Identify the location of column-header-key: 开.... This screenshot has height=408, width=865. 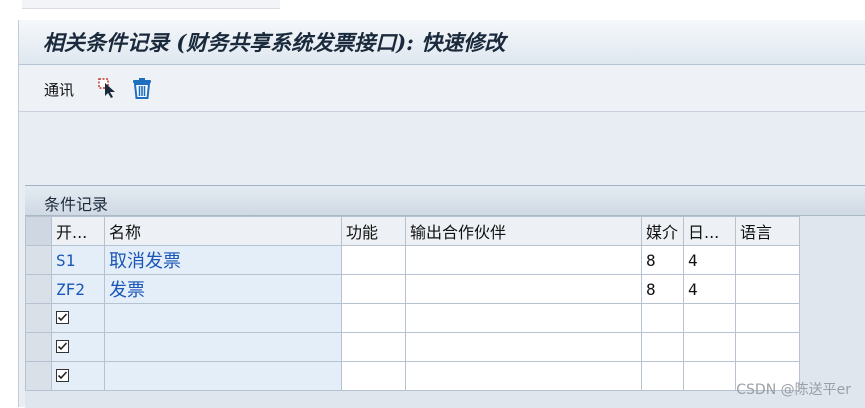
(78, 231).